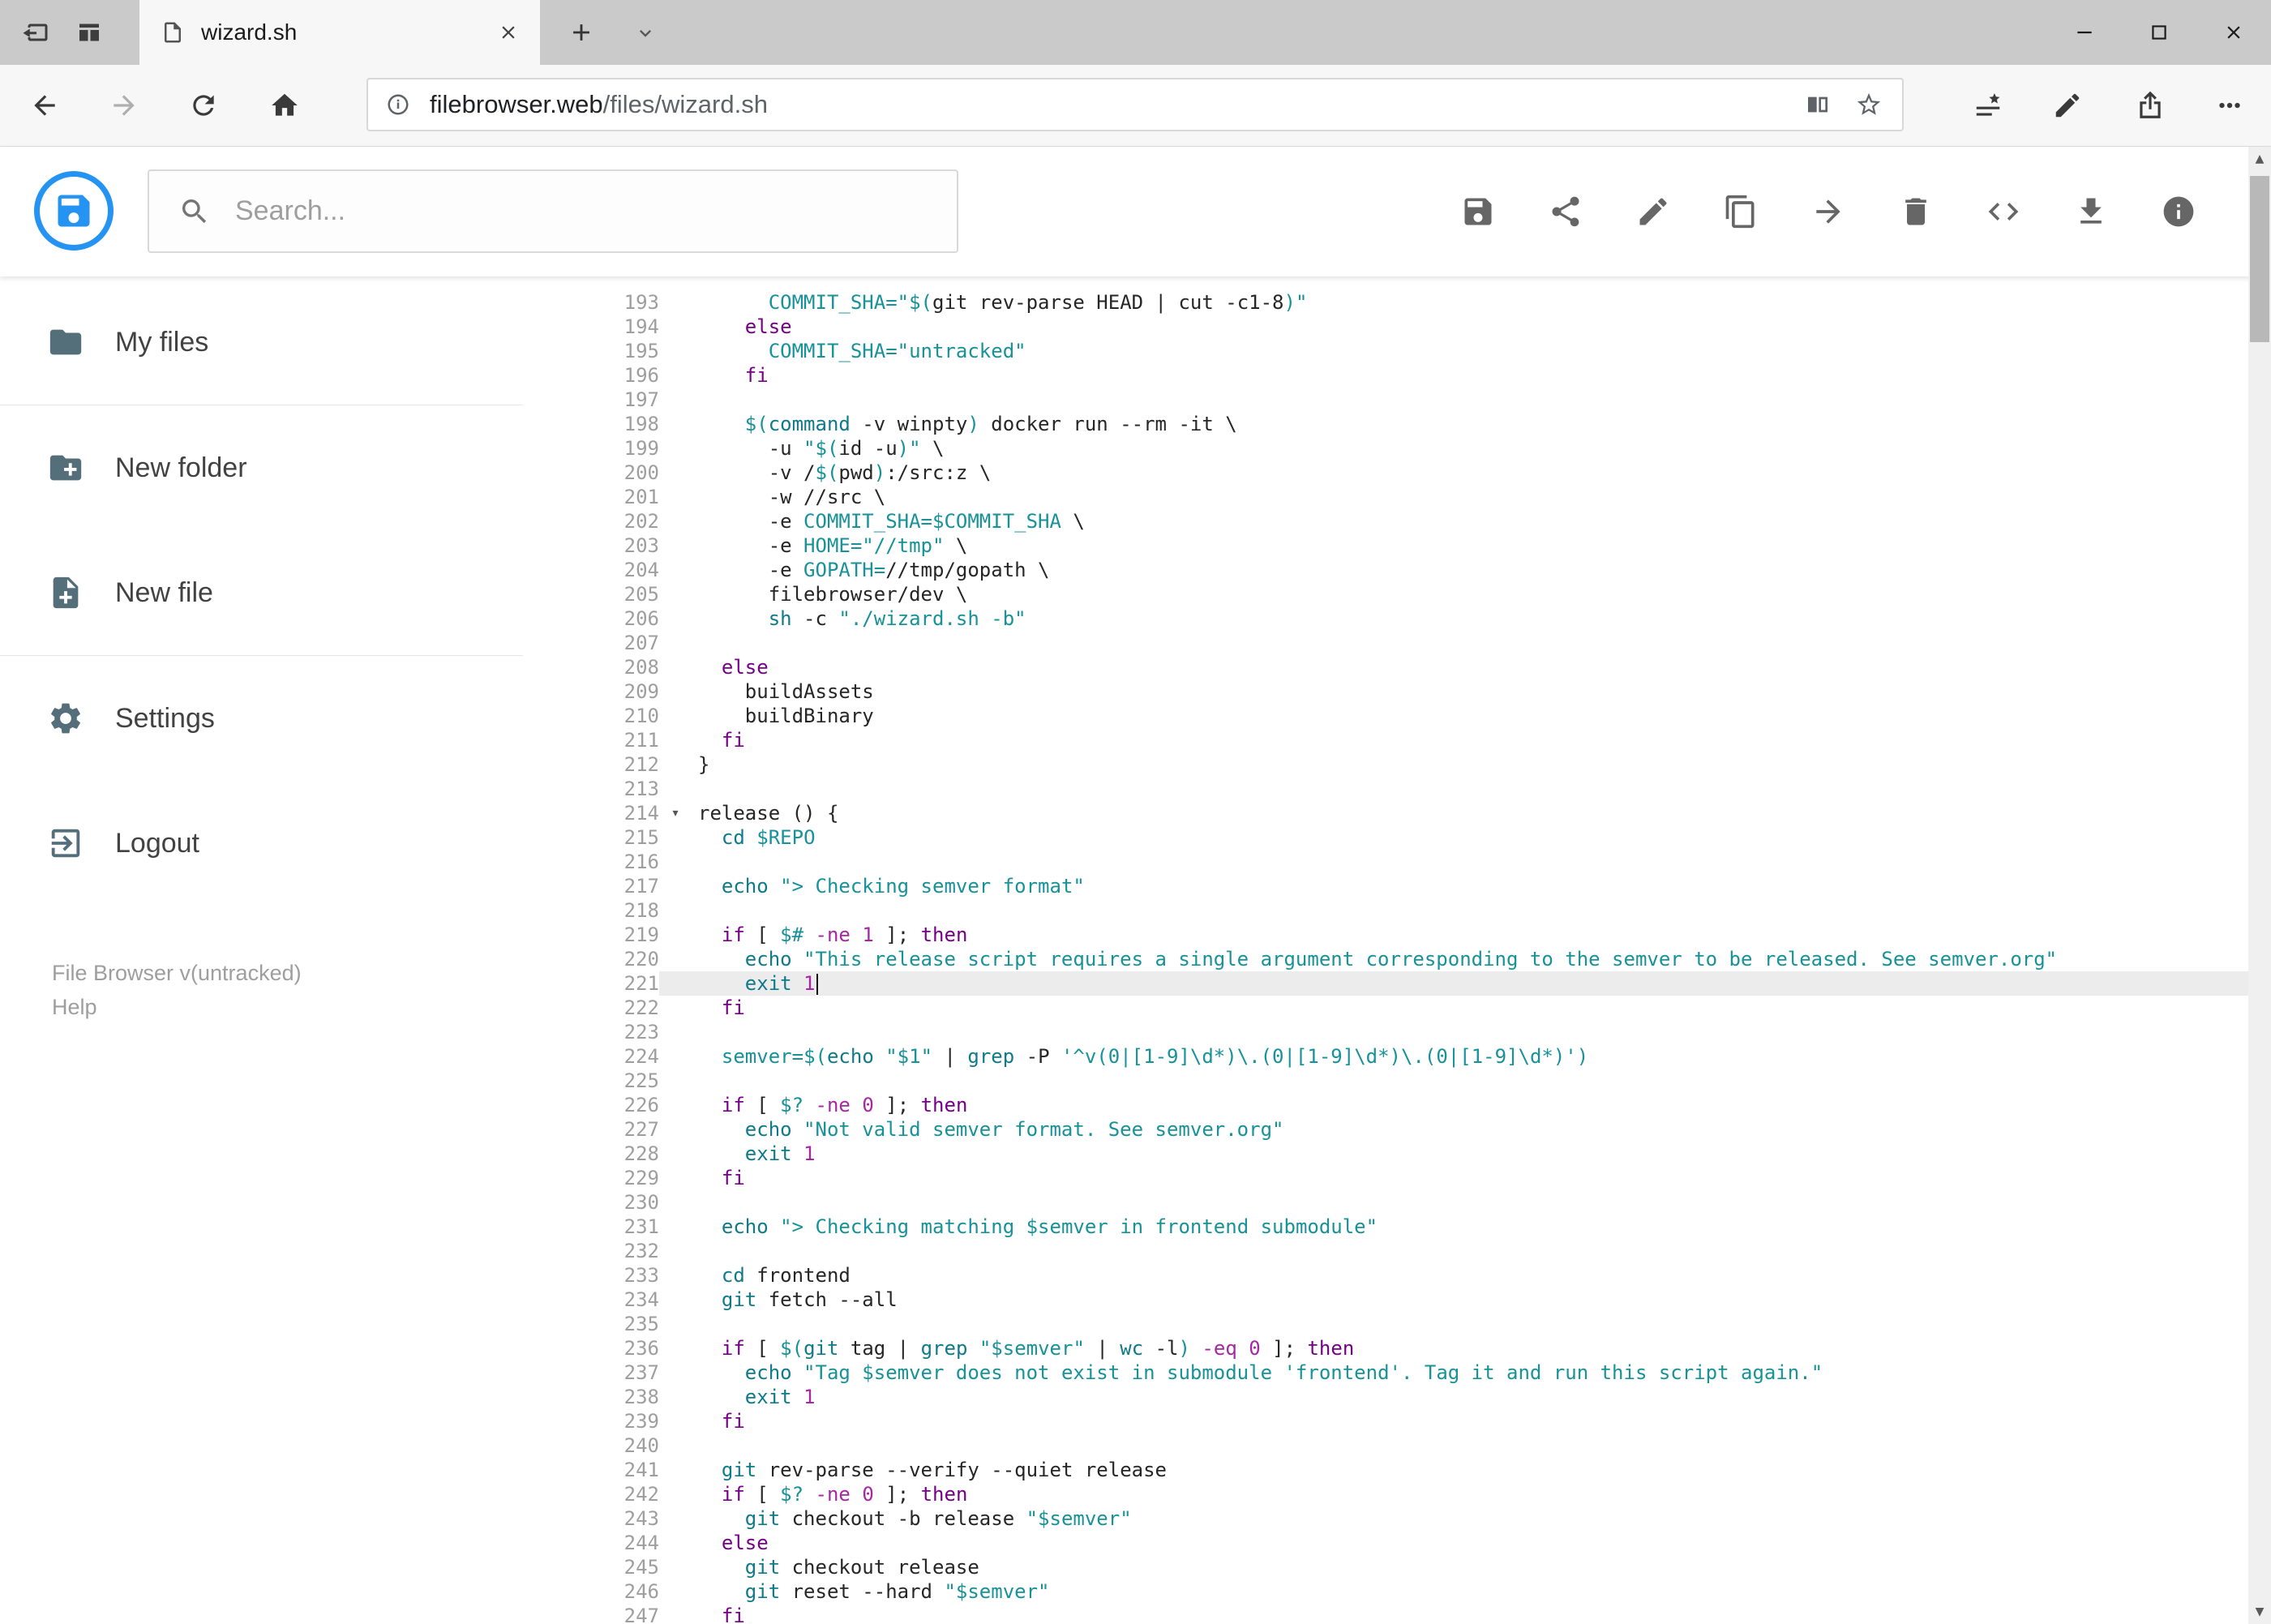 The height and width of the screenshot is (1624, 2271). What do you see at coordinates (596, 211) in the screenshot?
I see `search-input` at bounding box center [596, 211].